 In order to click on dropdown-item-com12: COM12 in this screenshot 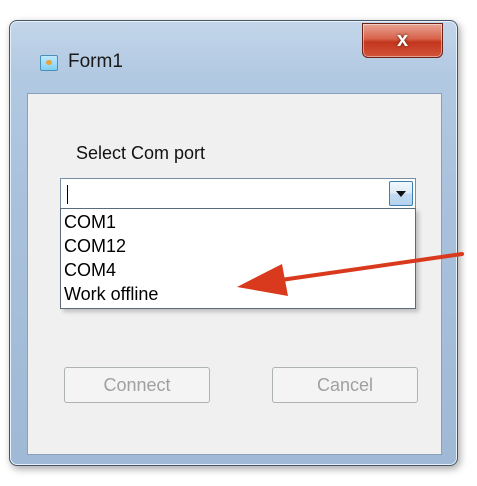, I will do `click(238, 246)`.